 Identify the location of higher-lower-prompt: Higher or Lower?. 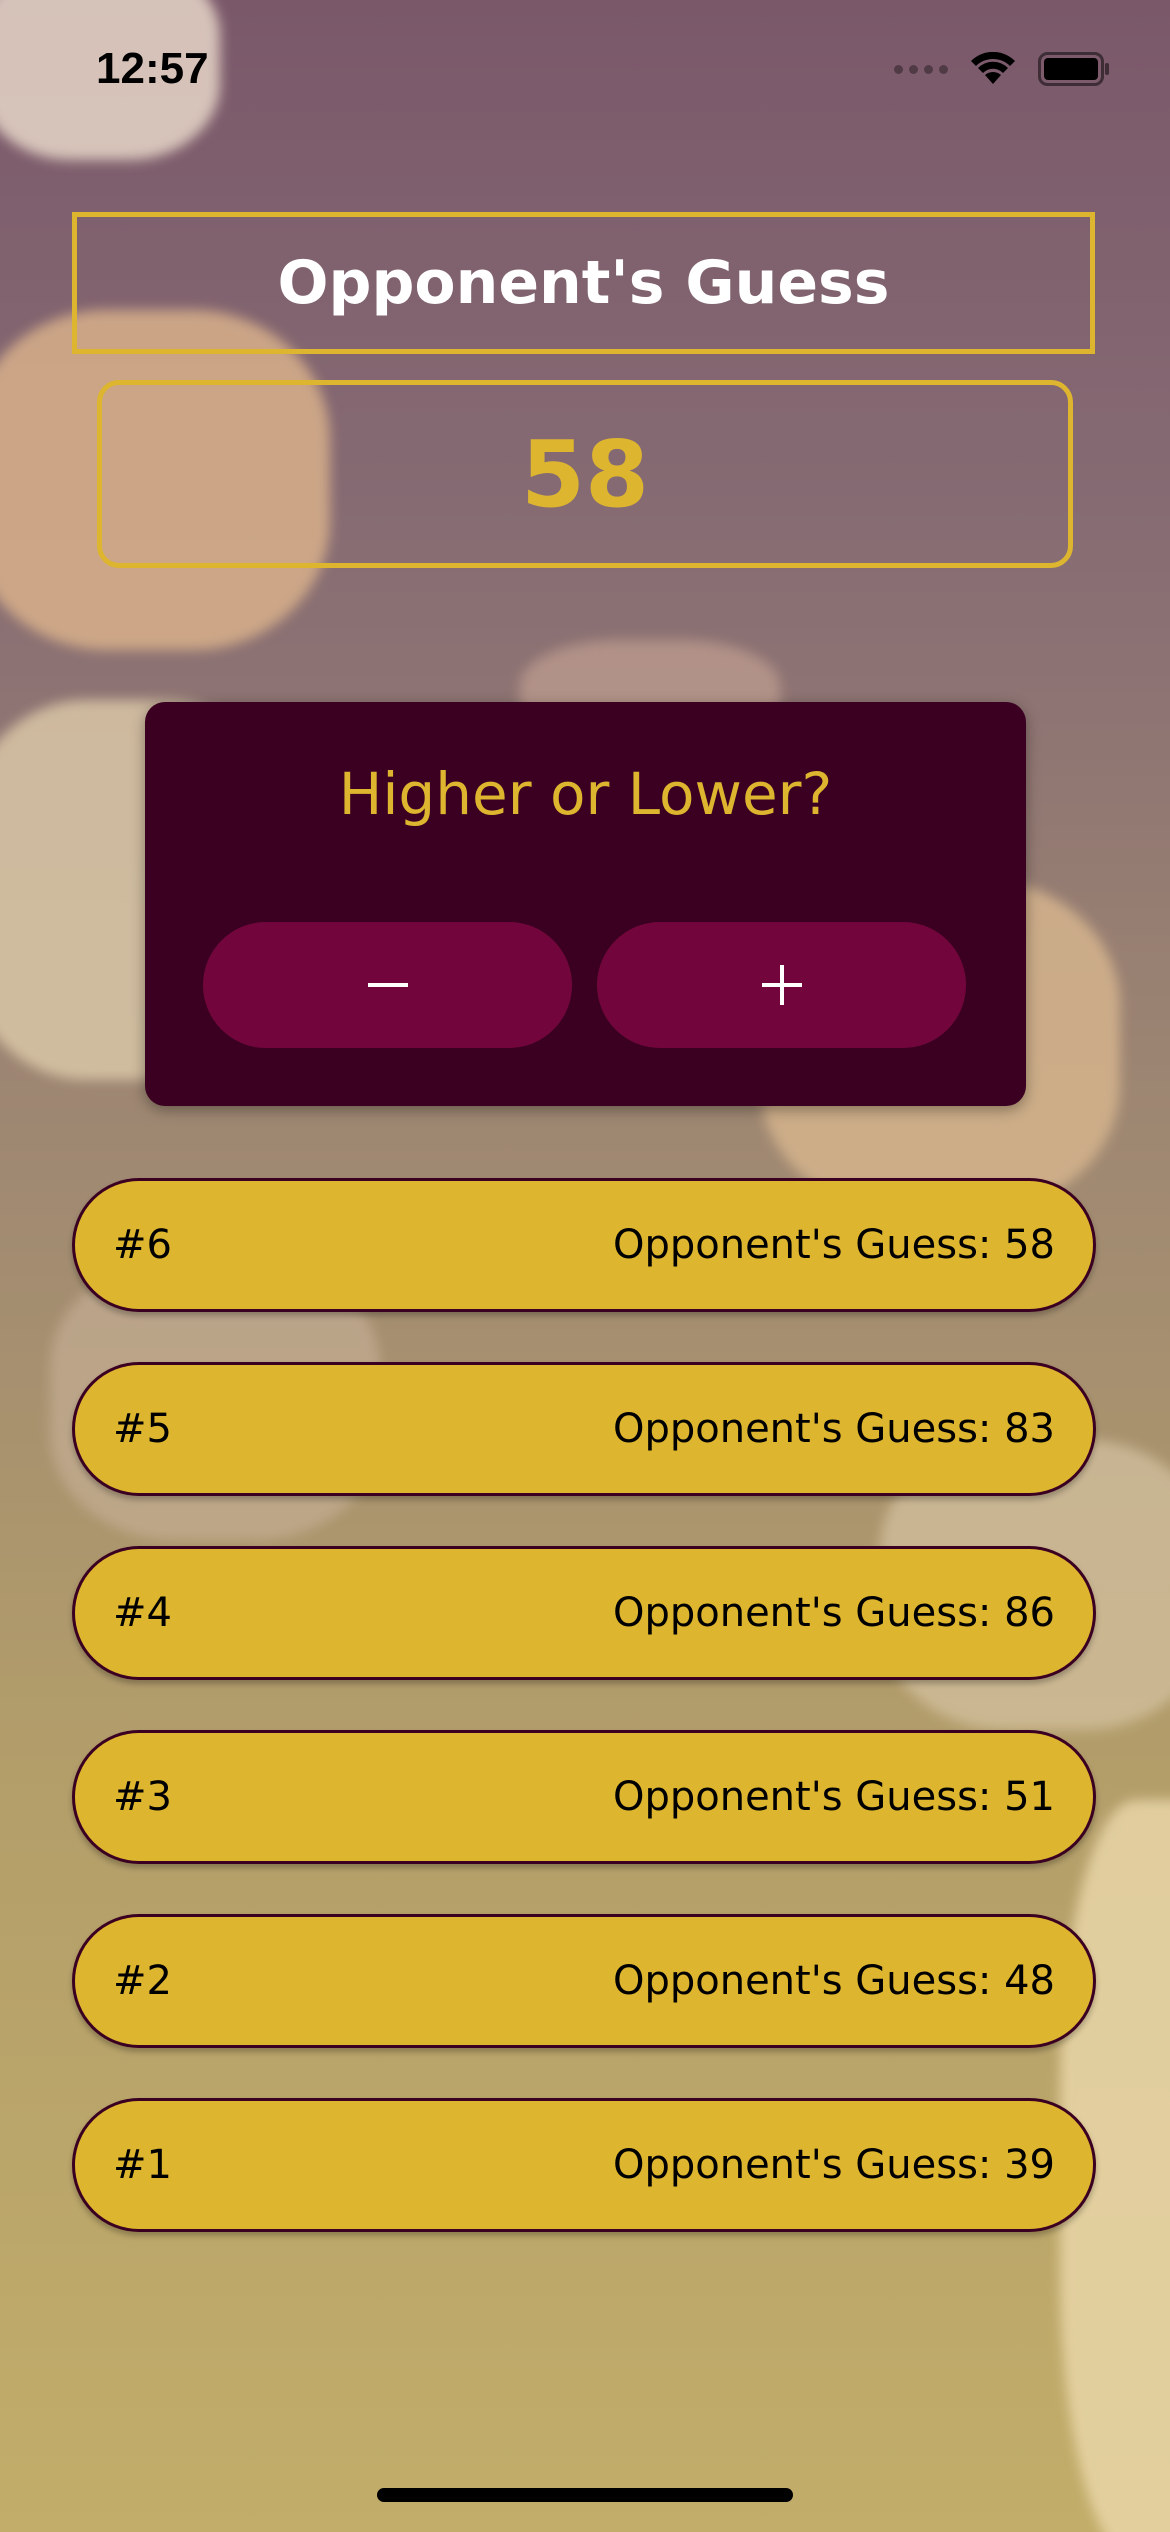
(585, 794).